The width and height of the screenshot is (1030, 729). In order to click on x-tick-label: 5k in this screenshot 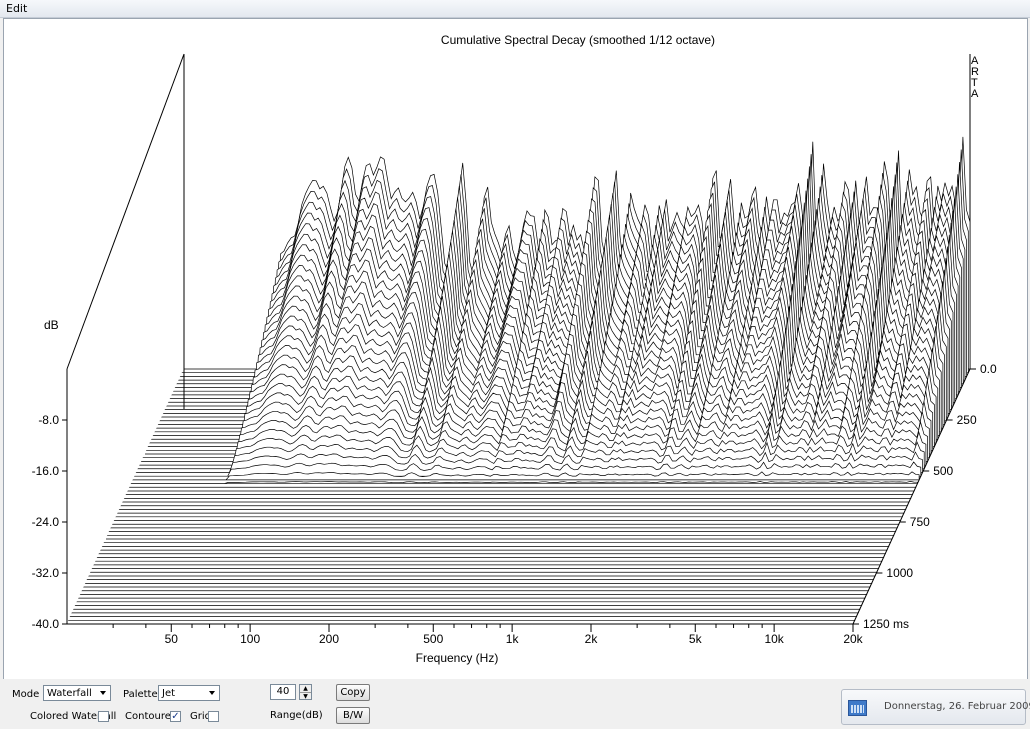, I will do `click(696, 639)`.